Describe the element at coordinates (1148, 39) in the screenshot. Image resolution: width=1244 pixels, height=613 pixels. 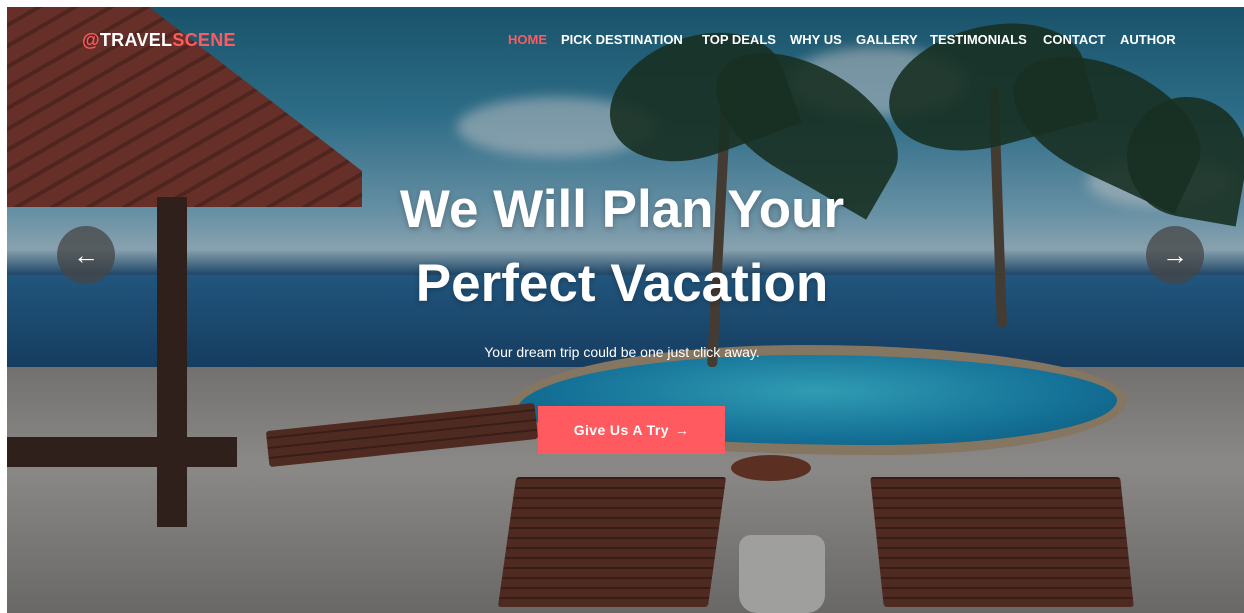
I see `nav-item-author: AUTHOR` at that location.